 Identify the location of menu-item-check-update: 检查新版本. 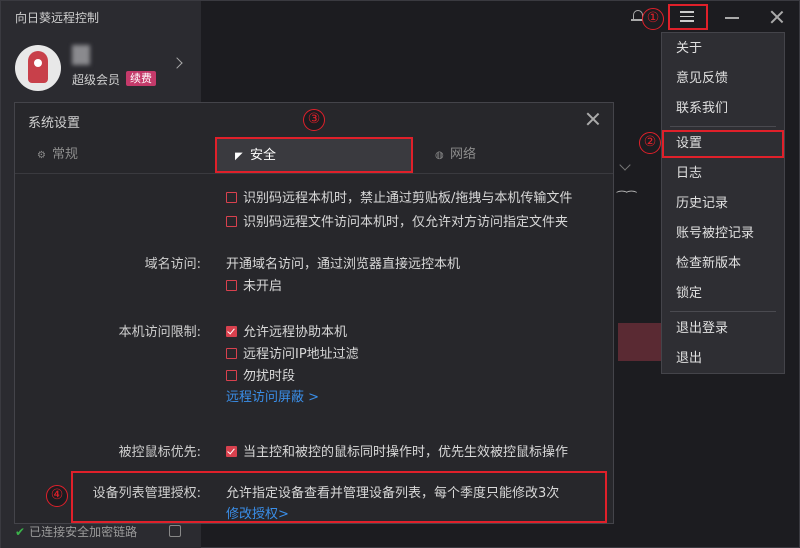
(723, 264).